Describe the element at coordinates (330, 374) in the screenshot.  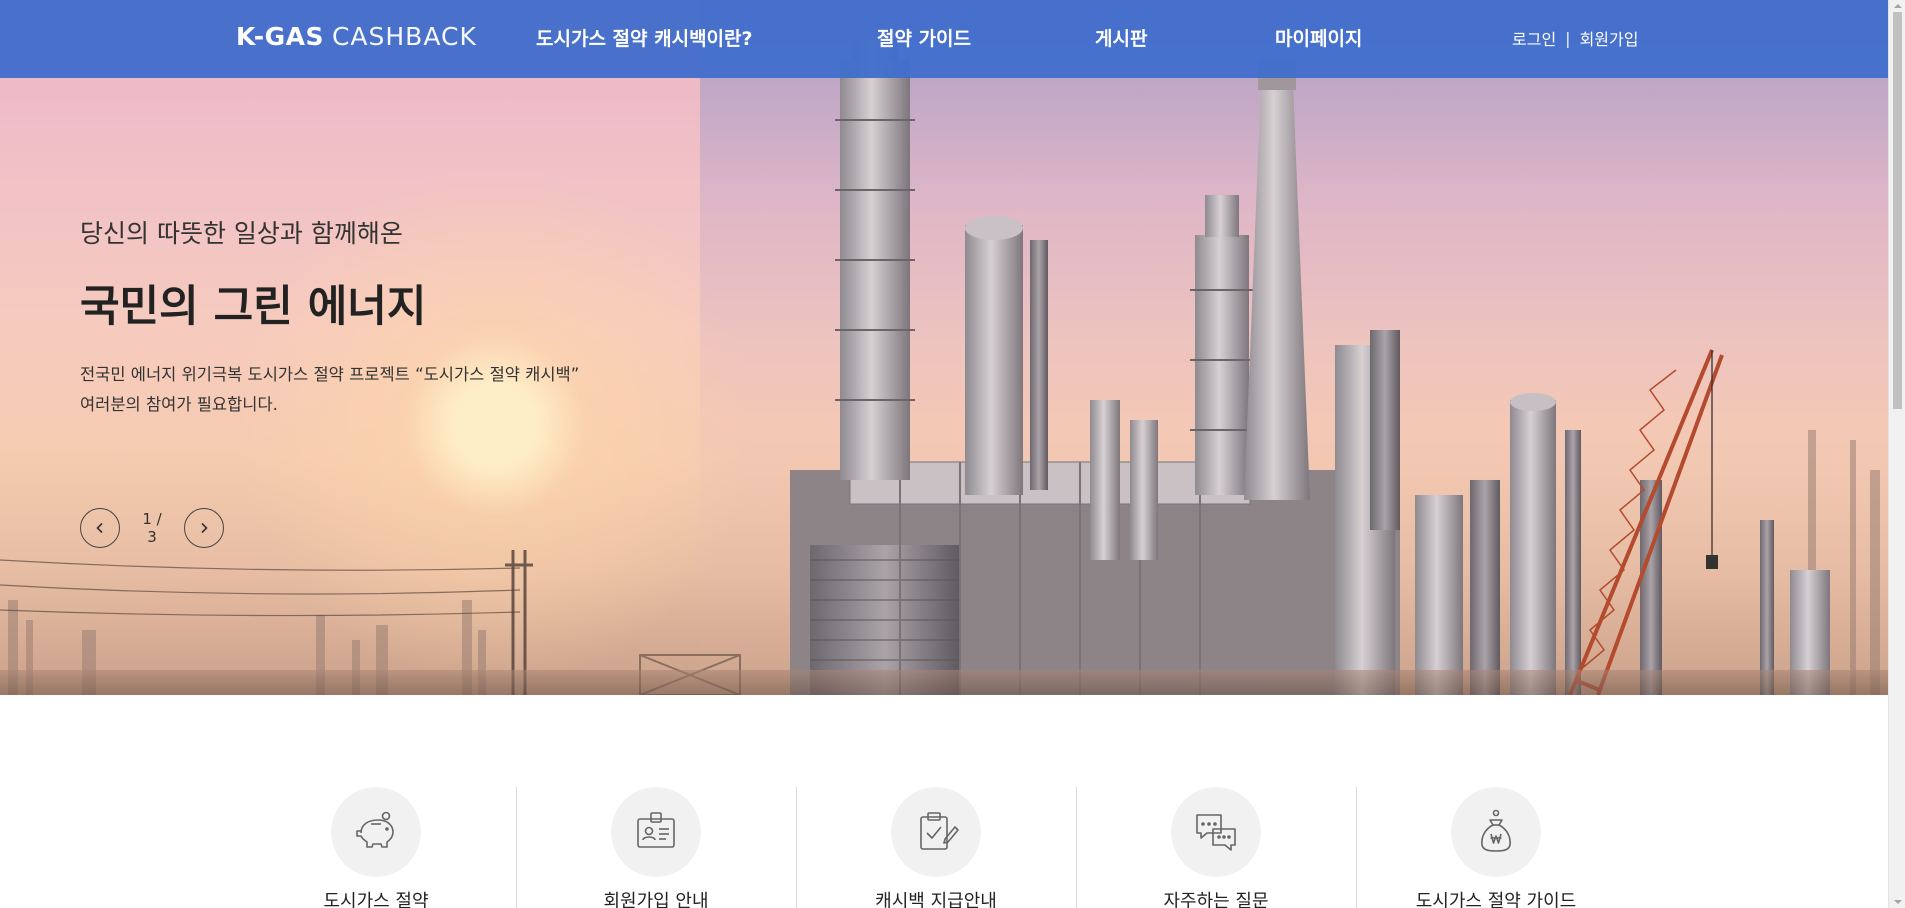
I see `hero-description-line-1: 전국민 에너지 위기극복 도시가스 절약 프로젝트 “도시가스 절약 캐시백”` at that location.